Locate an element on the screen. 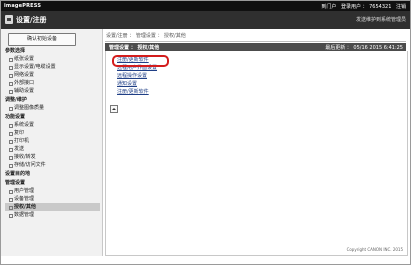 The width and height of the screenshot is (411, 265). notification-link: 通知设置 is located at coordinates (137, 84).